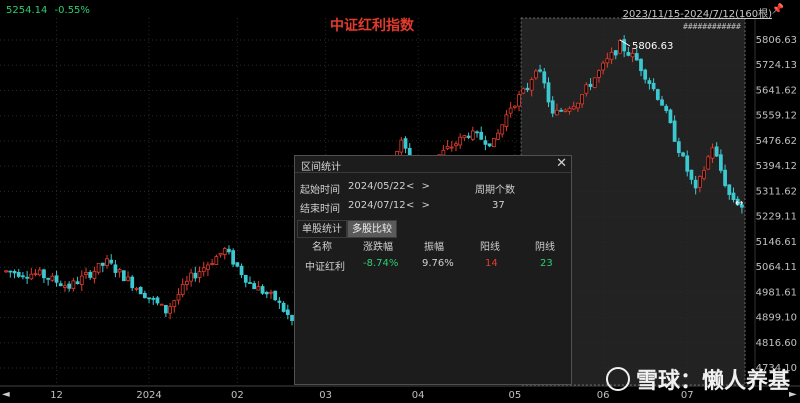  What do you see at coordinates (434, 247) in the screenshot?
I see `col-amplitude: 振幅` at bounding box center [434, 247].